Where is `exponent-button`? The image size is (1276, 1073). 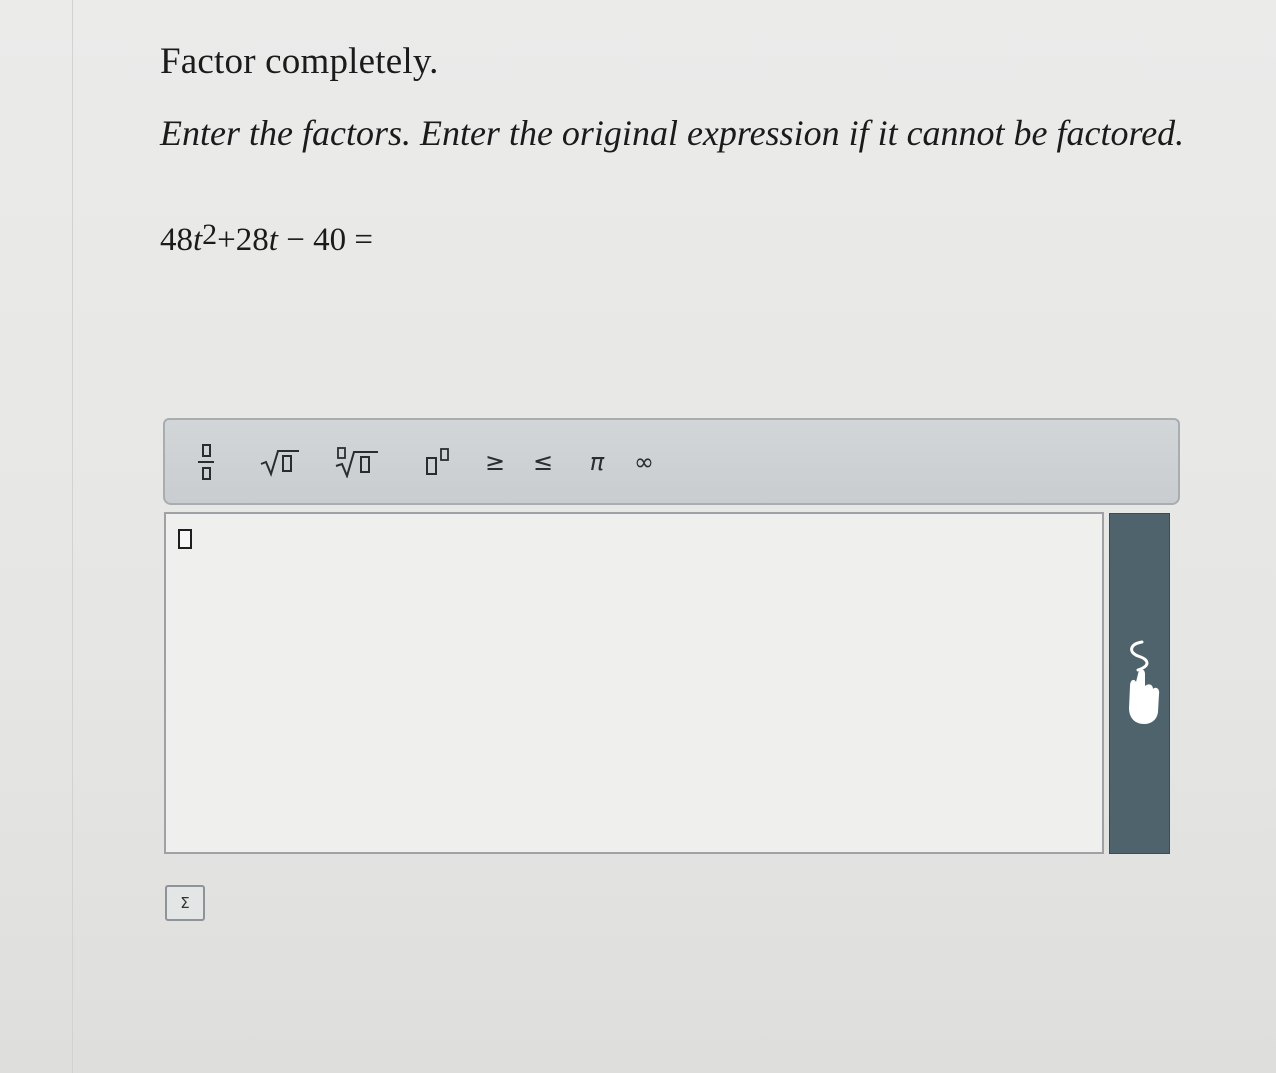
exponent-button is located at coordinates (440, 461).